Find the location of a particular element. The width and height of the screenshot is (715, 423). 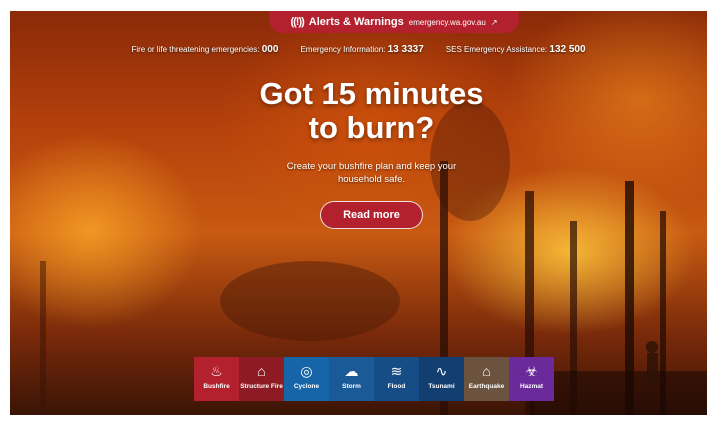

alerts-url: emergency.wa.gov.au is located at coordinates (447, 22).